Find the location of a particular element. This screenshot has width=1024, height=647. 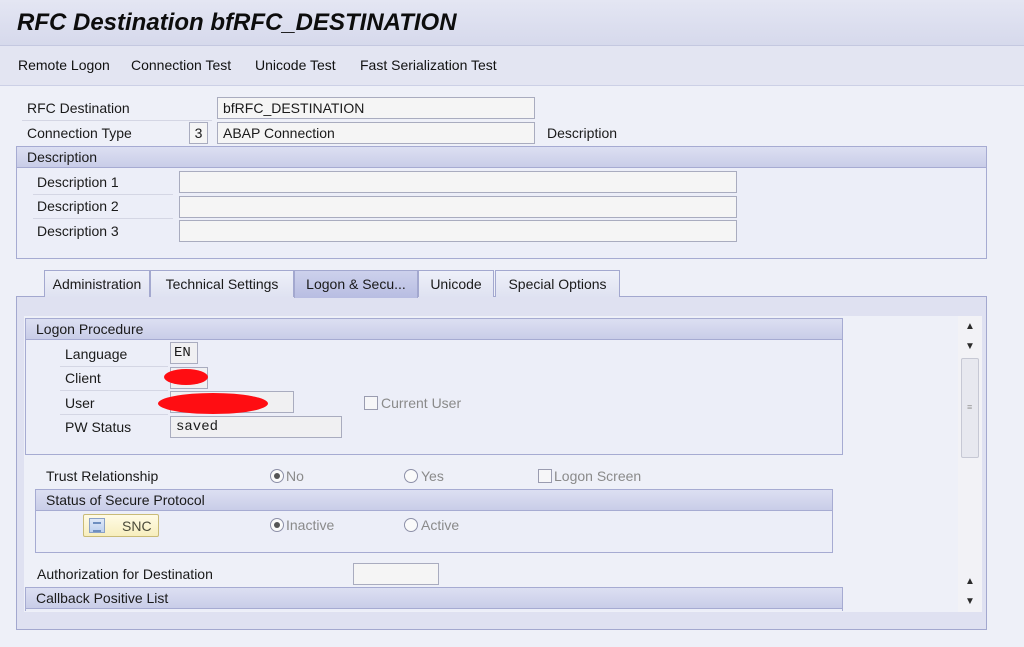

callback-header: Callback Positive List is located at coordinates (434, 598).